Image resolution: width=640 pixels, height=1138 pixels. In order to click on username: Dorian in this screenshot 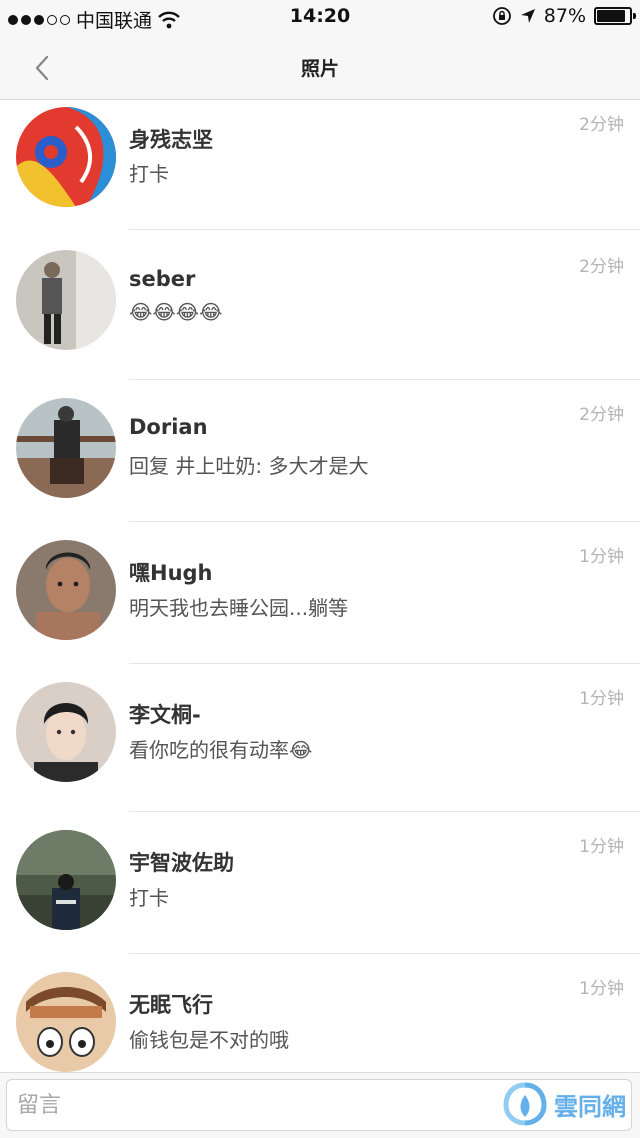, I will do `click(168, 427)`.